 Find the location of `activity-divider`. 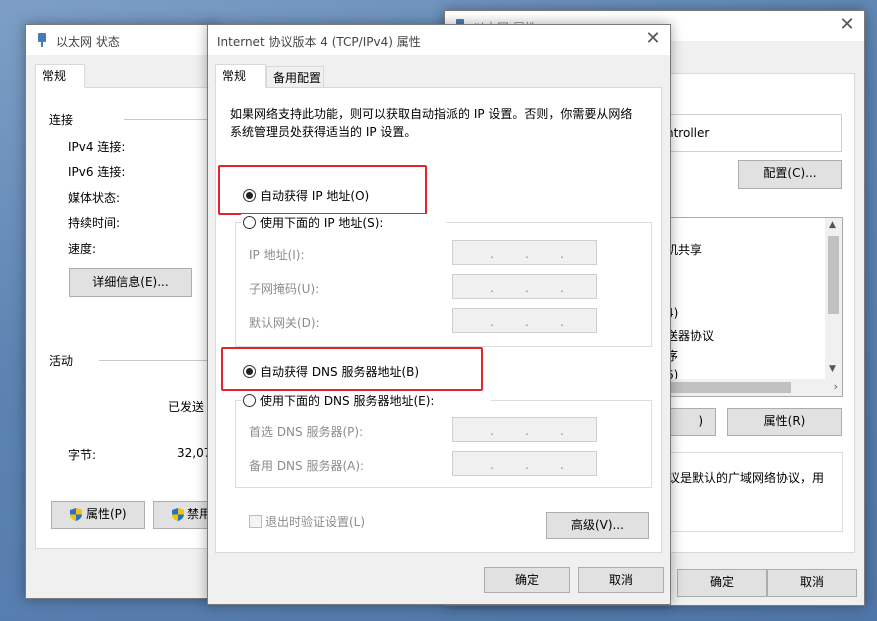

activity-divider is located at coordinates (158, 360).